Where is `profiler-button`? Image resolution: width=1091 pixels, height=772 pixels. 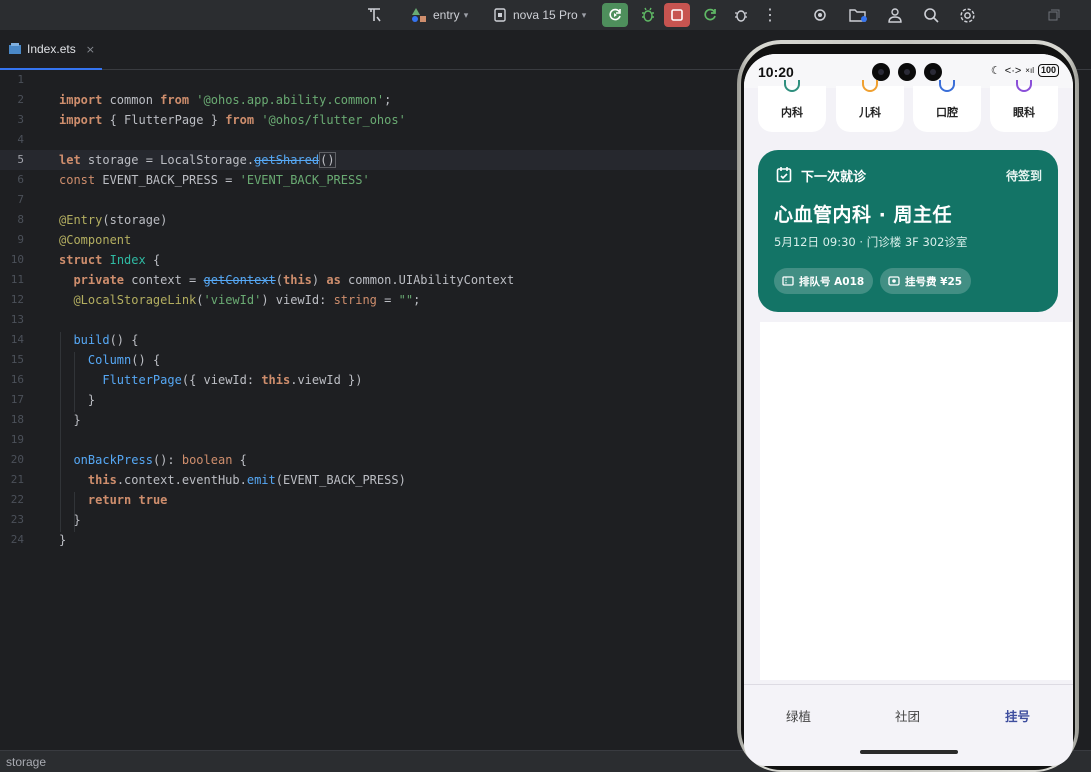
profiler-button is located at coordinates (741, 15).